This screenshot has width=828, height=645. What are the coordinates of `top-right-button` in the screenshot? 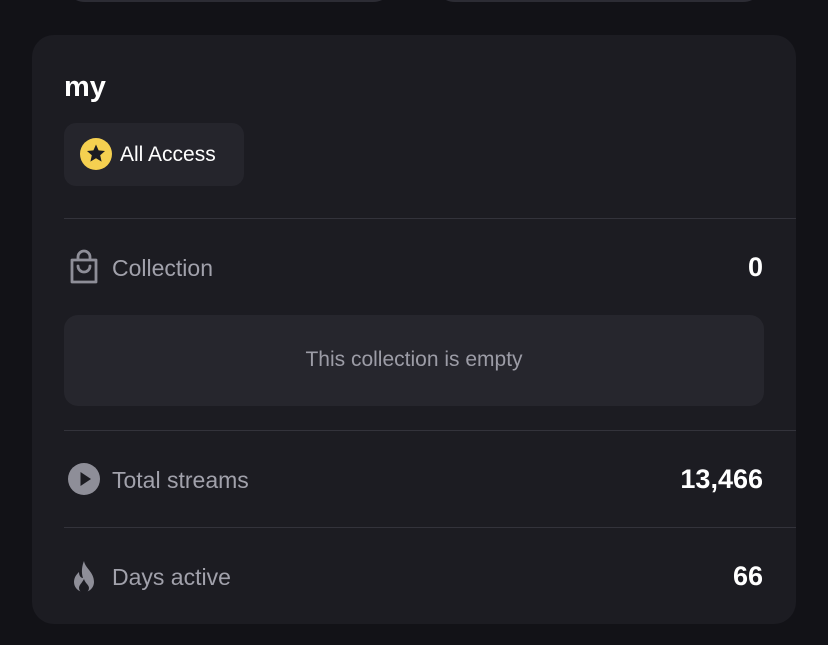 It's located at (599, 1).